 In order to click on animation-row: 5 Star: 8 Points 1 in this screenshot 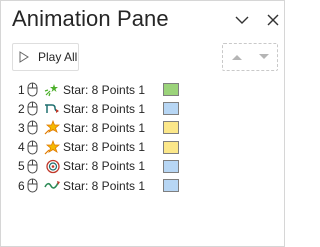, I will do `click(143, 166)`.